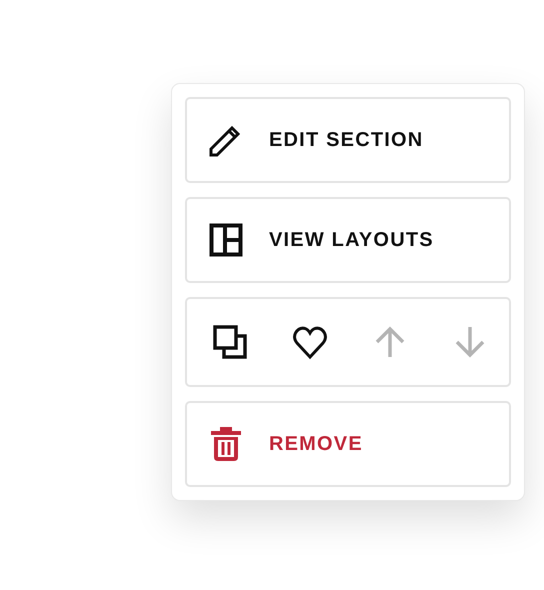  I want to click on menu-item: EDIT SECTION, so click(348, 140).